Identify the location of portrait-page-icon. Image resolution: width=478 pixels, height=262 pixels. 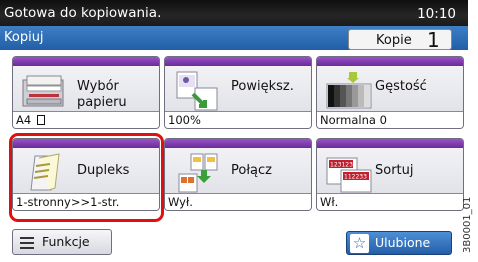
(40, 120).